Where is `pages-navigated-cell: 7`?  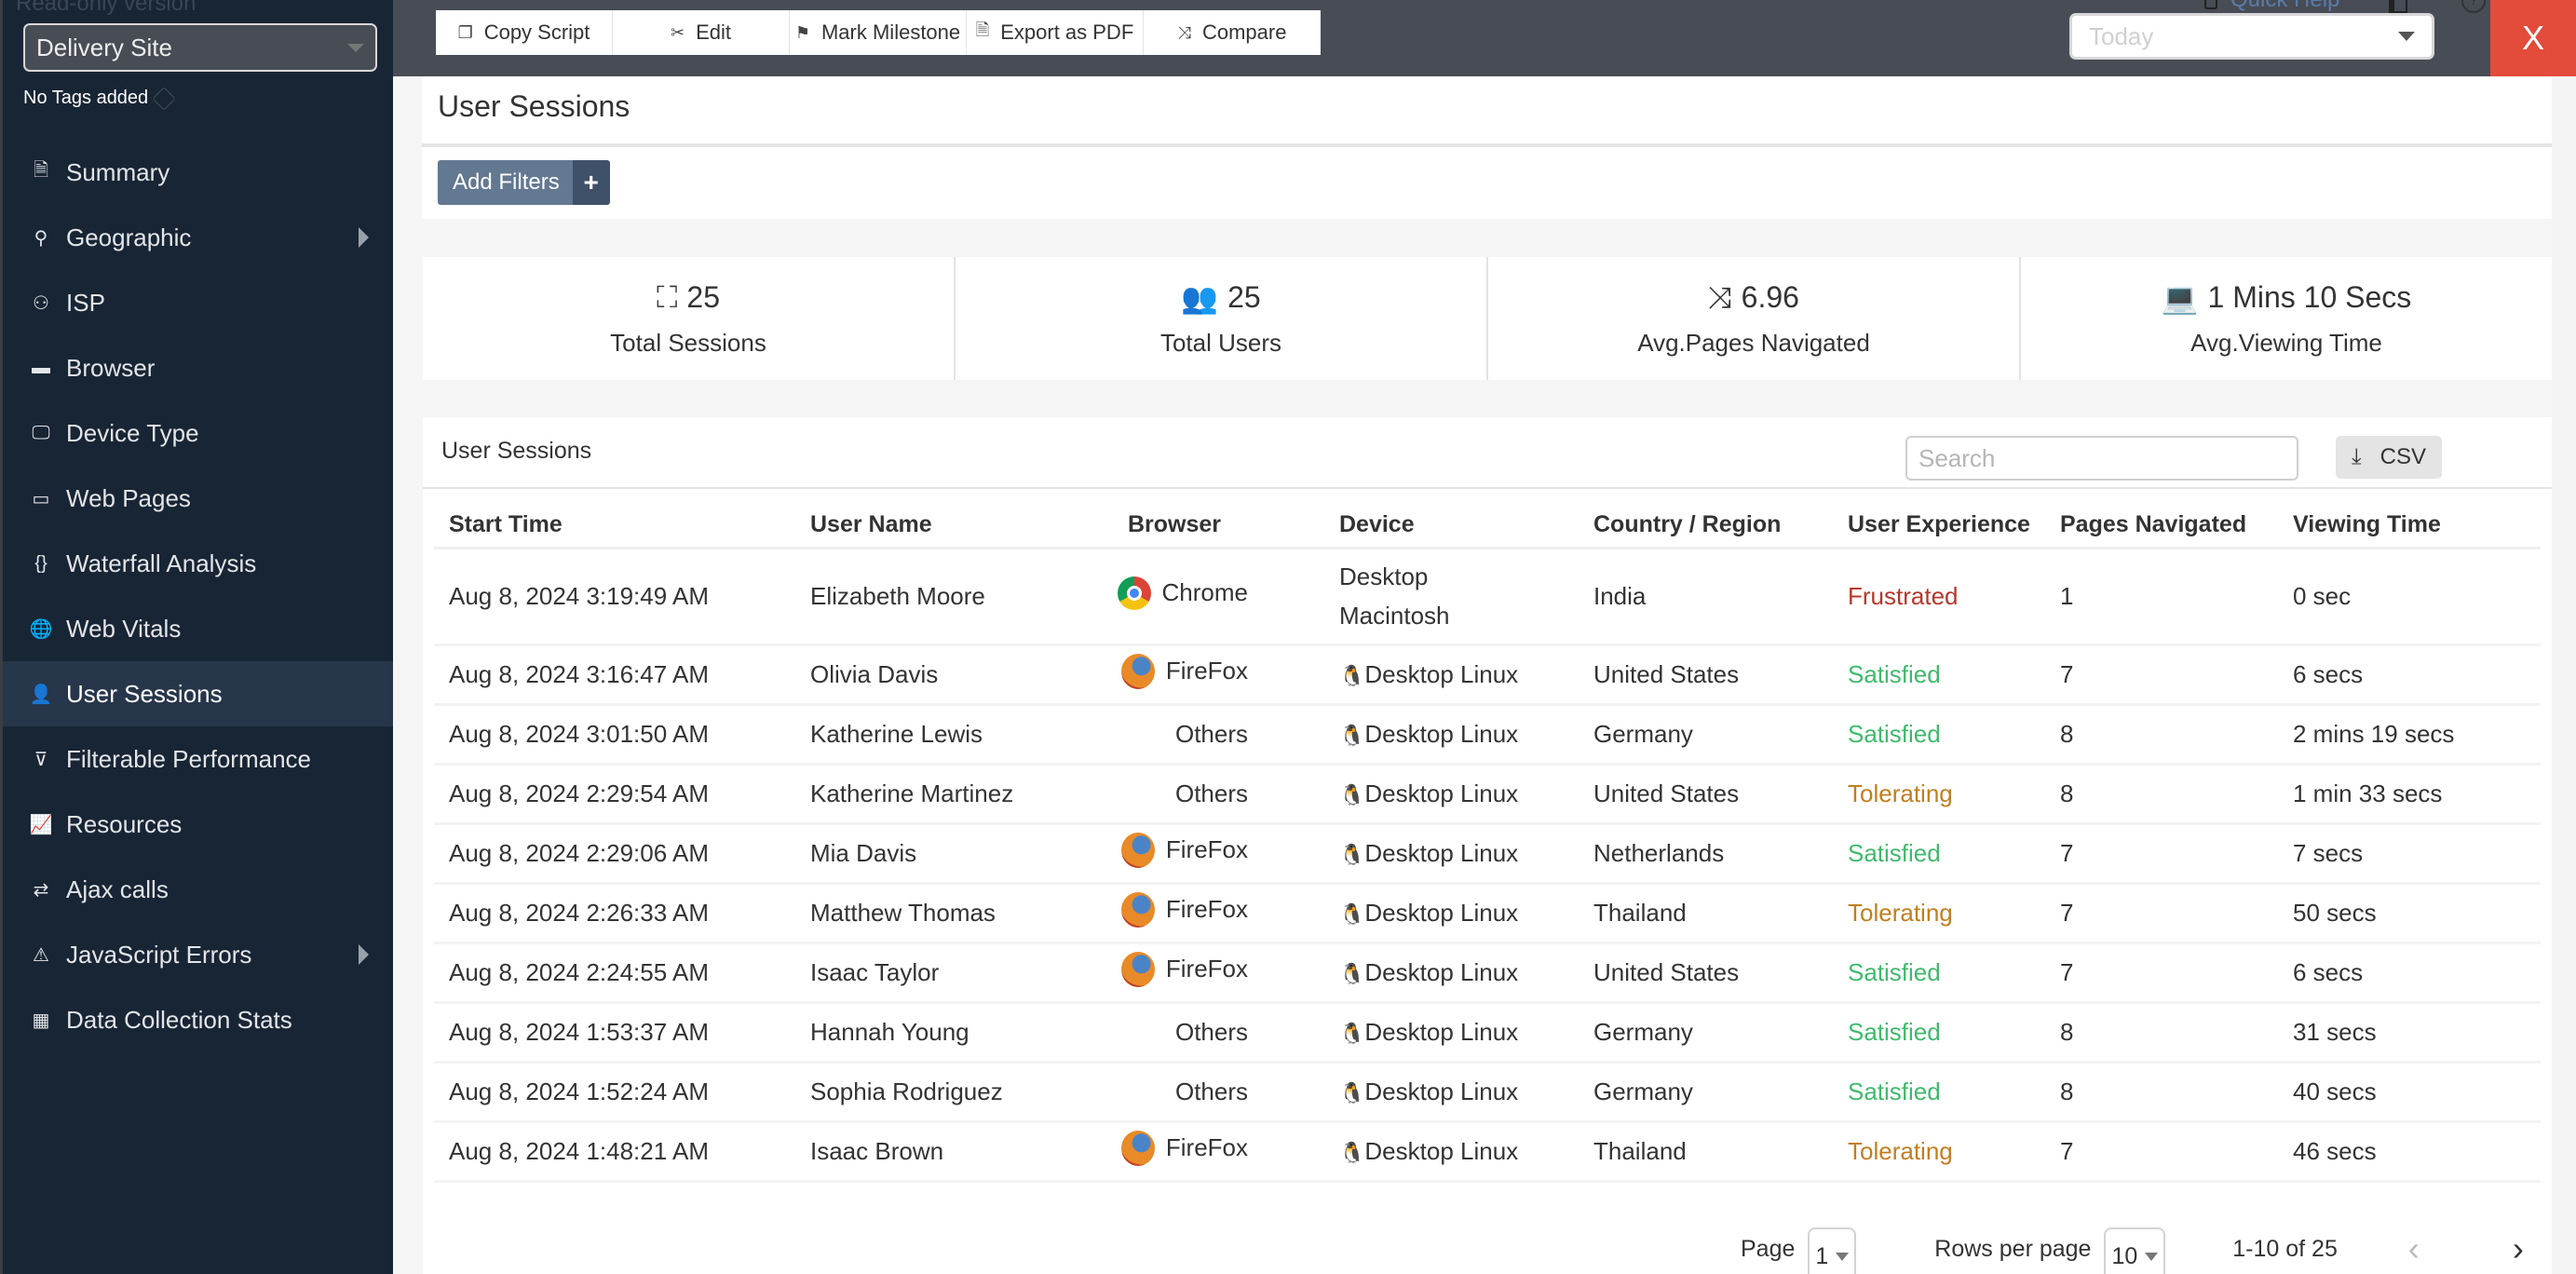 pages-navigated-cell: 7 is located at coordinates (2161, 1152).